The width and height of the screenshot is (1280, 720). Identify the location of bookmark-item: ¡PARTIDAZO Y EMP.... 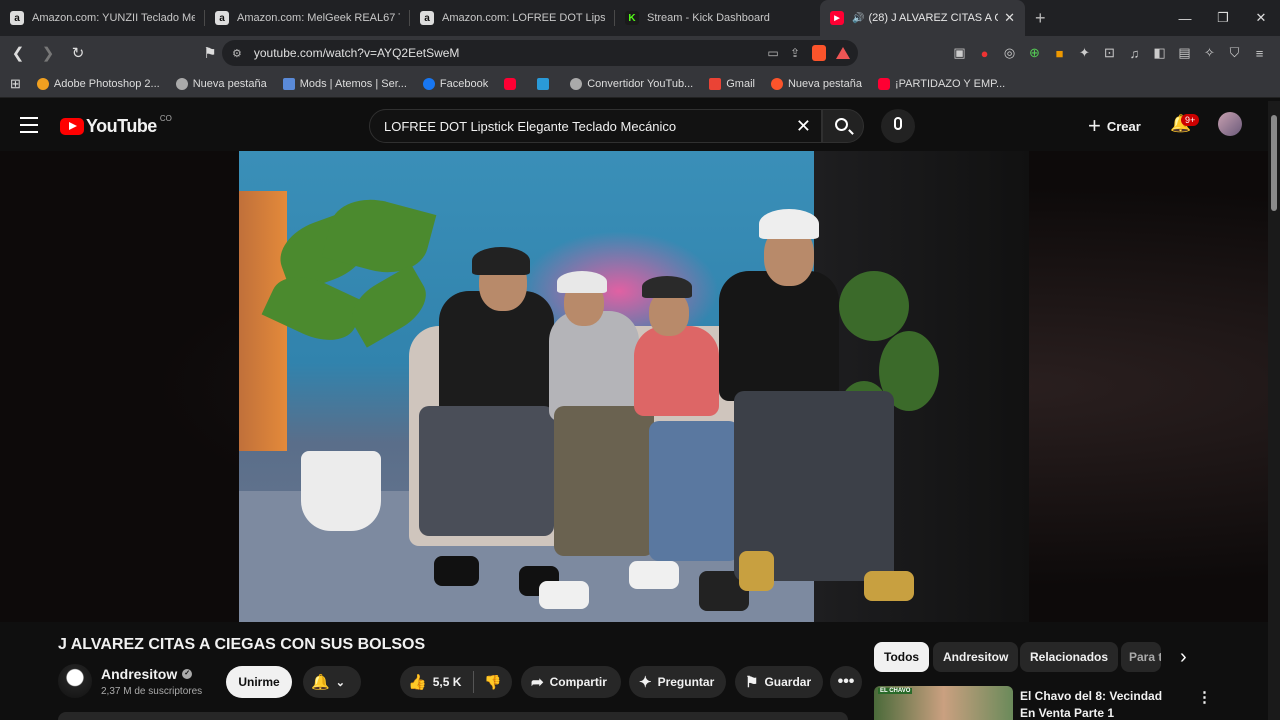
(941, 83).